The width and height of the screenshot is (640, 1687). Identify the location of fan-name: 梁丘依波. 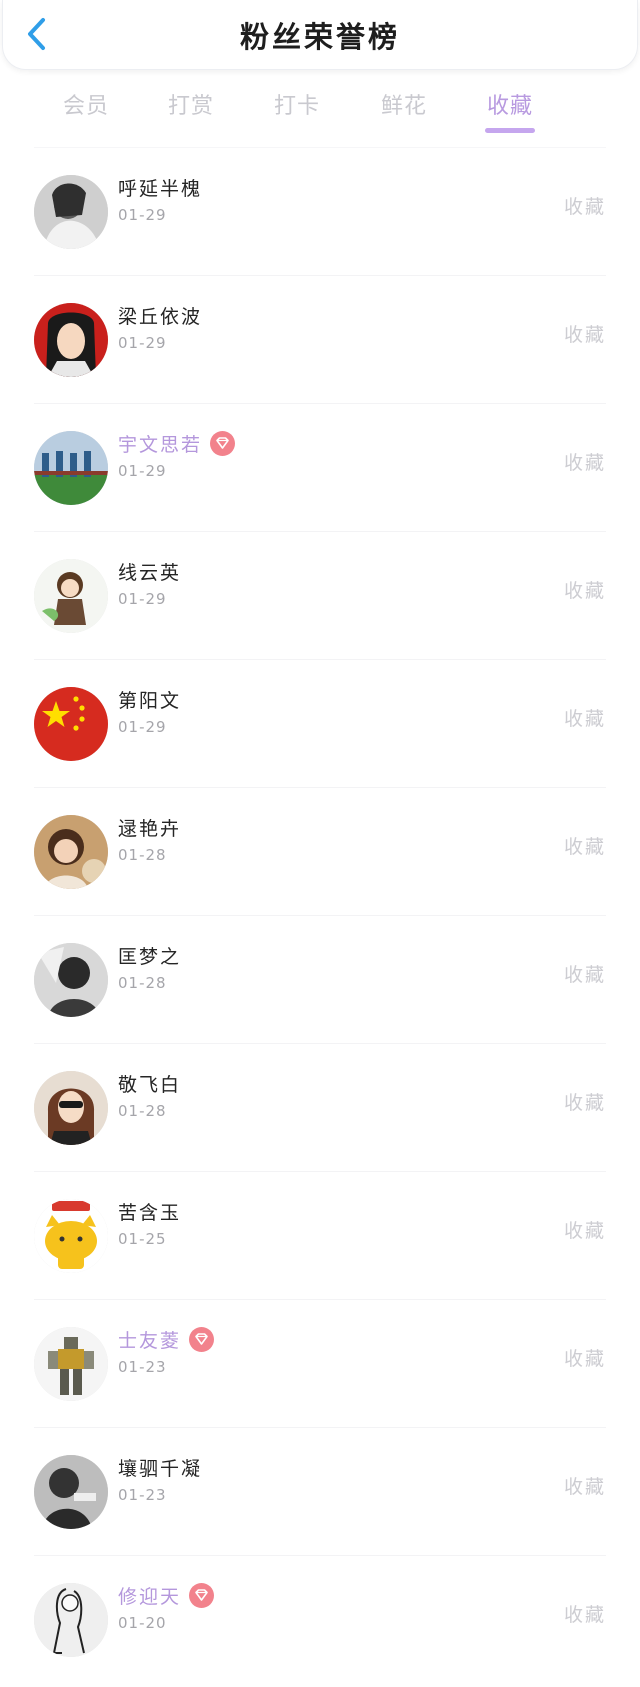
(160, 315).